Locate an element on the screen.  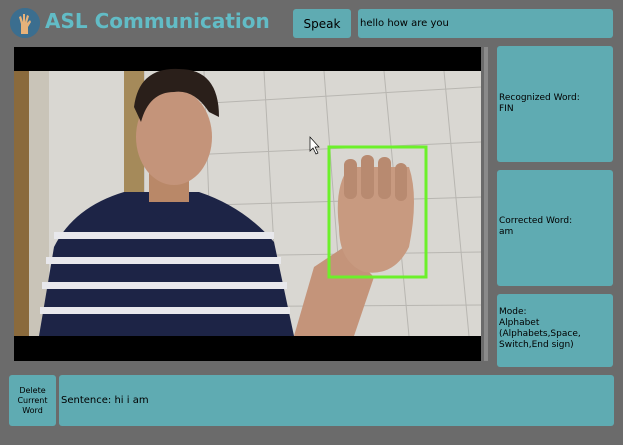
corrected-word-panel: Corrected Word: am is located at coordinates (555, 228).